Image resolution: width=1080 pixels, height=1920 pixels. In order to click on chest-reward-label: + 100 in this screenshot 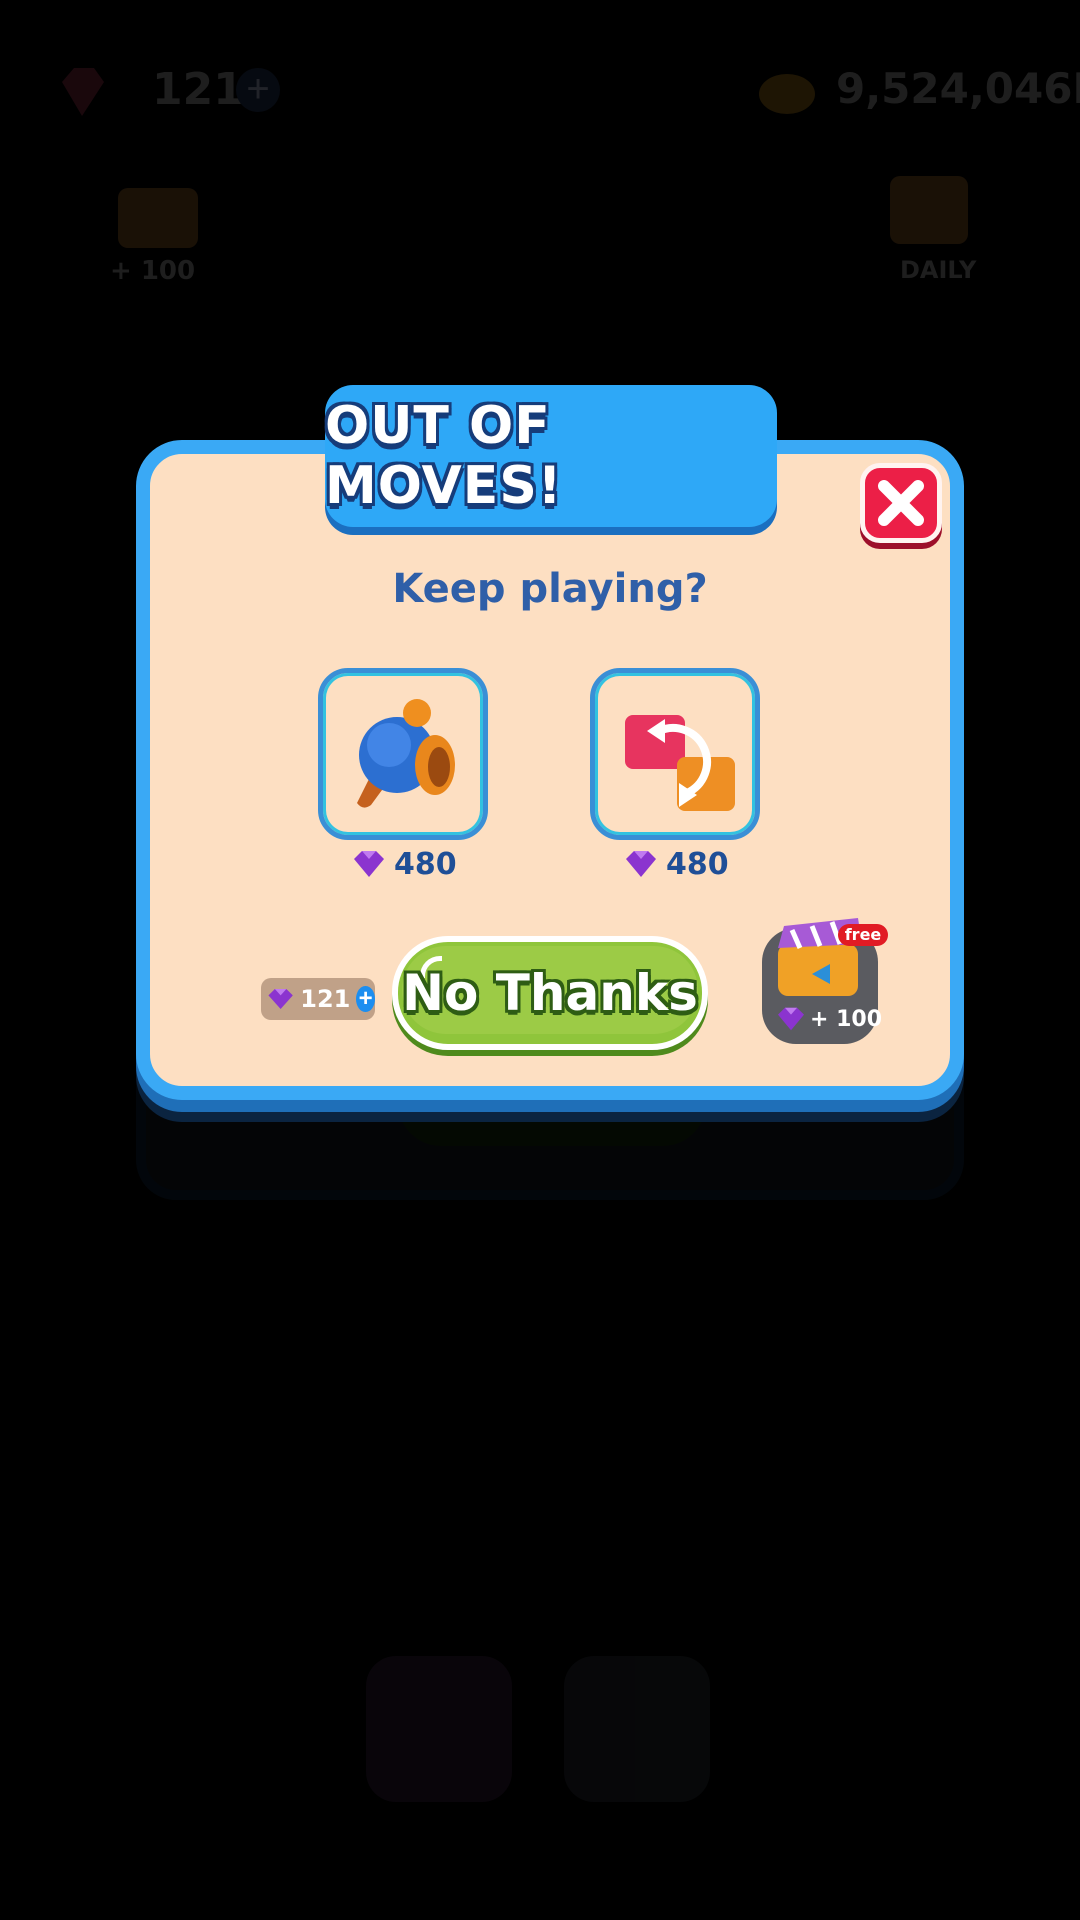, I will do `click(153, 271)`.